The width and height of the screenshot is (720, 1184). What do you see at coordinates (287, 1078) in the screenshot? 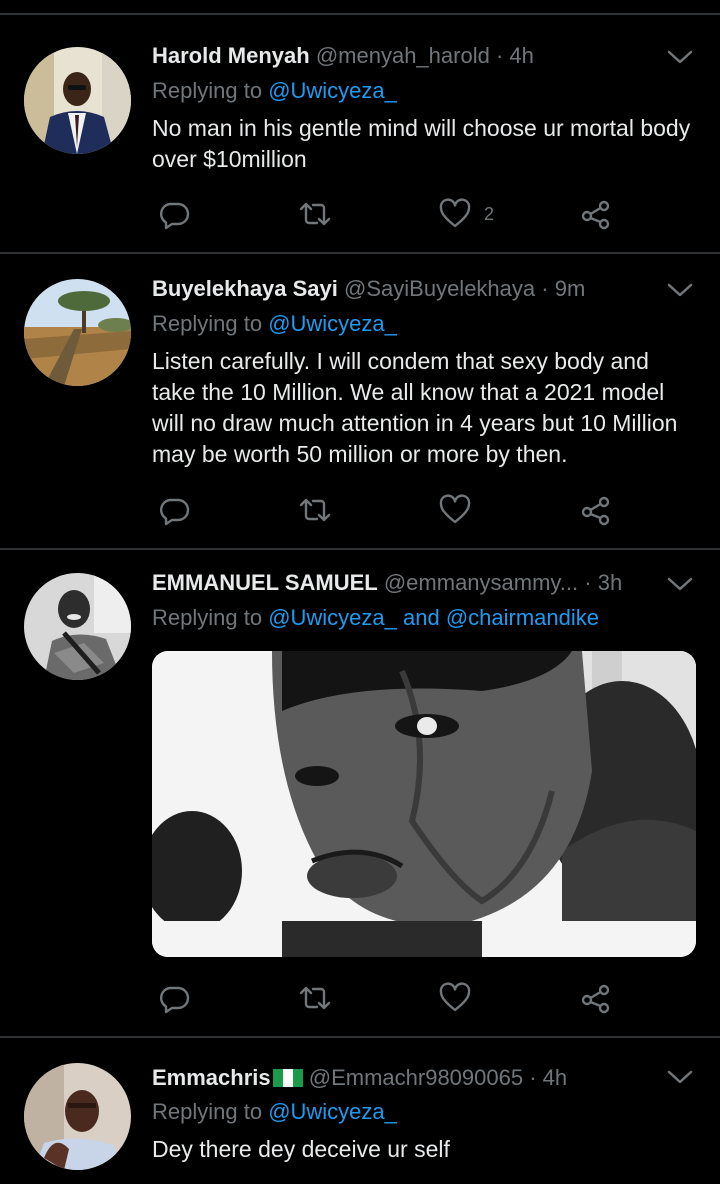
I see `nigeria-flag-icon` at bounding box center [287, 1078].